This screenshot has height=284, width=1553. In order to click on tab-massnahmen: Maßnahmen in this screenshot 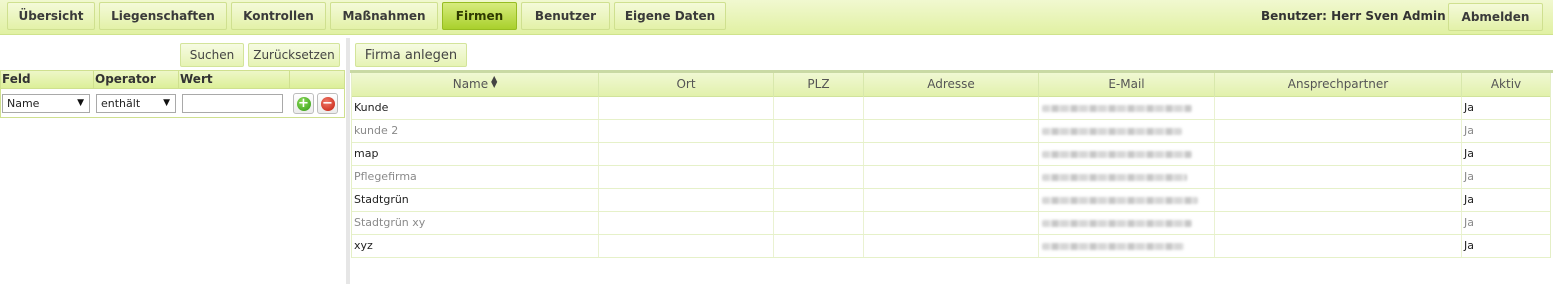, I will do `click(384, 16)`.